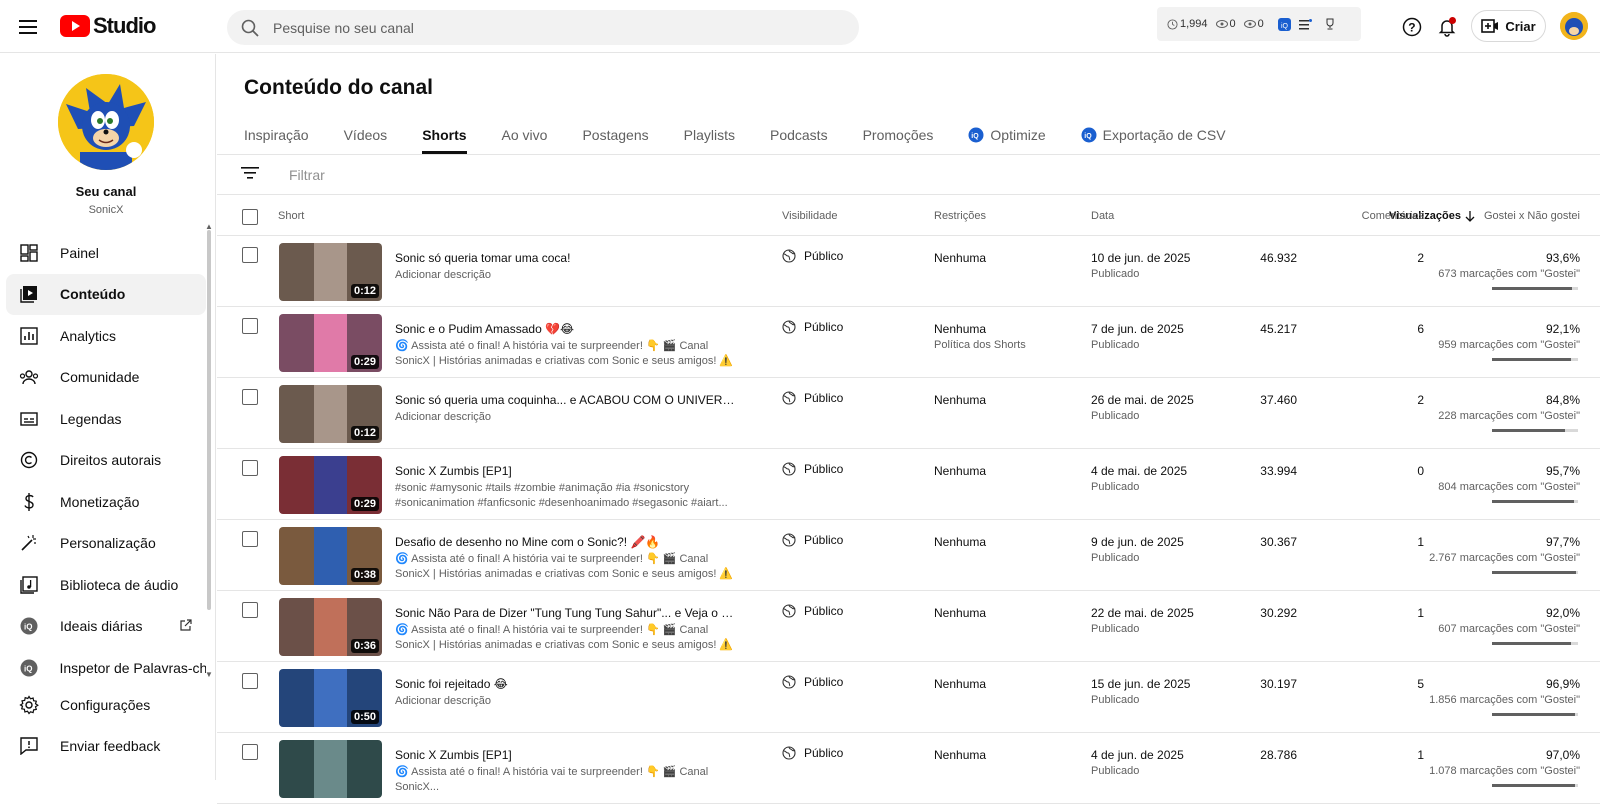 The height and width of the screenshot is (804, 1600). Describe the element at coordinates (1305, 24) in the screenshot. I see `list-icon` at that location.